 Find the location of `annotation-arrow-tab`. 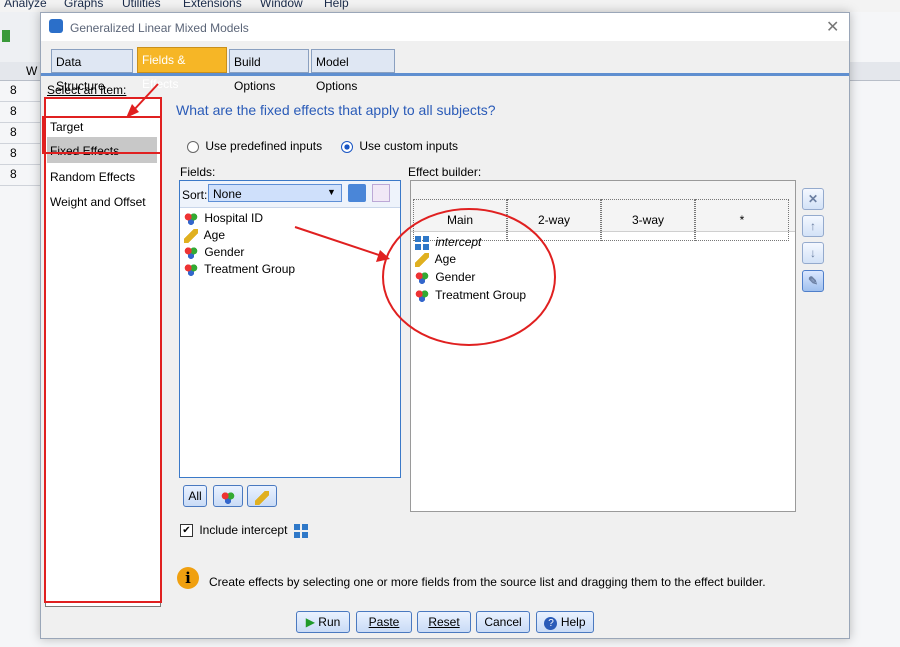

annotation-arrow-tab is located at coordinates (145, 98).